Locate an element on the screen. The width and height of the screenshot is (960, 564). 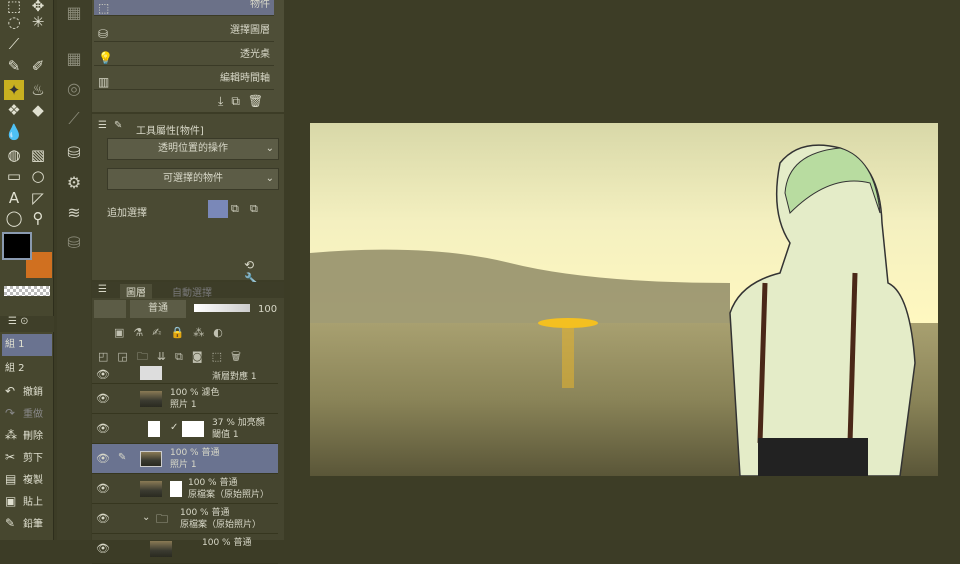
cut-button: ✂ 剪下 is located at coordinates (27, 457).